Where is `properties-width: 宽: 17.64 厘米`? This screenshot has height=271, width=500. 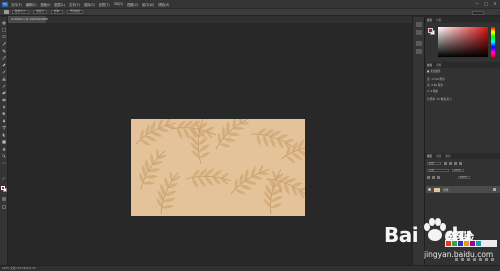 properties-width: 宽: 17.64 厘米 is located at coordinates (436, 79).